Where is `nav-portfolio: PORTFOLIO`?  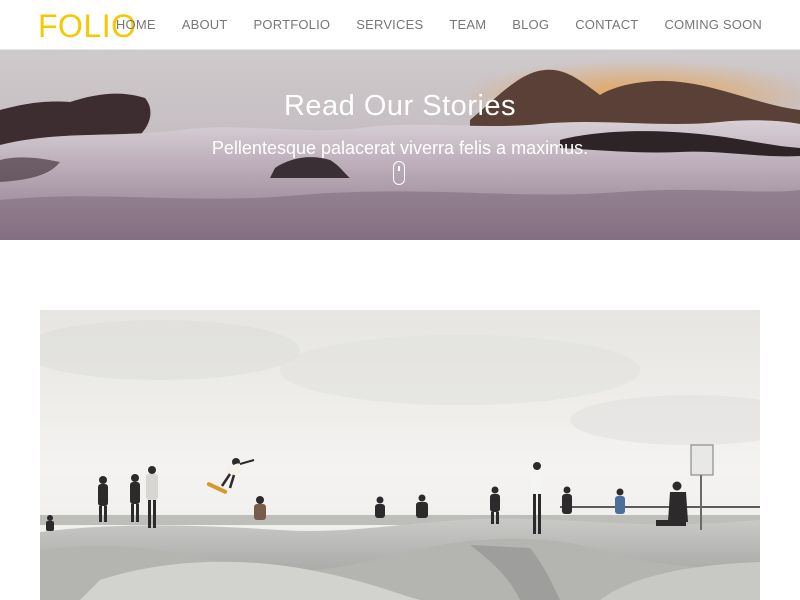
nav-portfolio: PORTFOLIO is located at coordinates (292, 25).